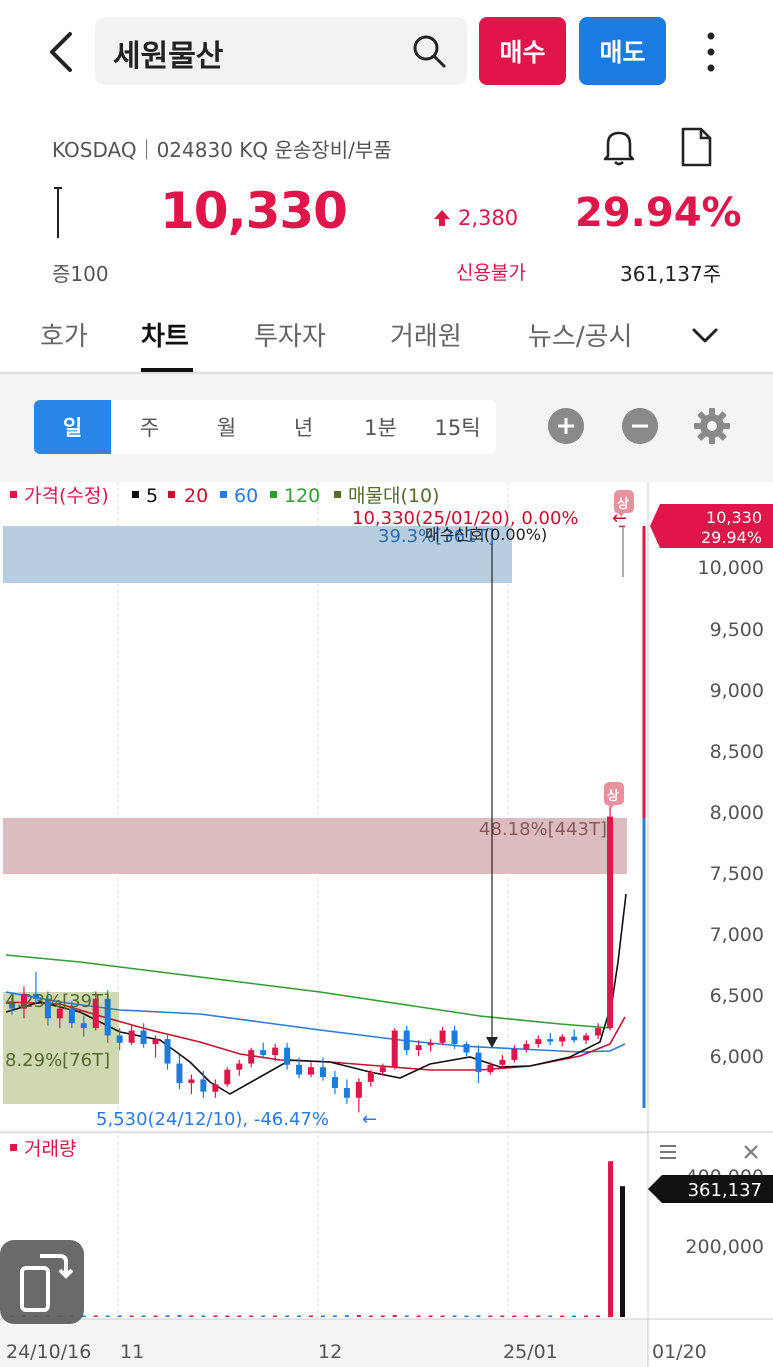  What do you see at coordinates (724, 1247) in the screenshot?
I see `volume-tick: 200,000` at bounding box center [724, 1247].